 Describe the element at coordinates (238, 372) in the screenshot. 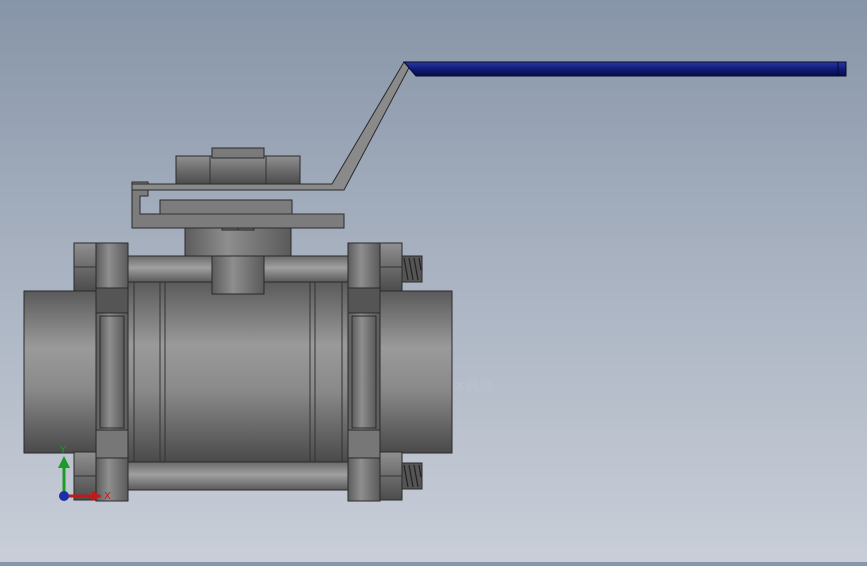

I see `valve-body` at that location.